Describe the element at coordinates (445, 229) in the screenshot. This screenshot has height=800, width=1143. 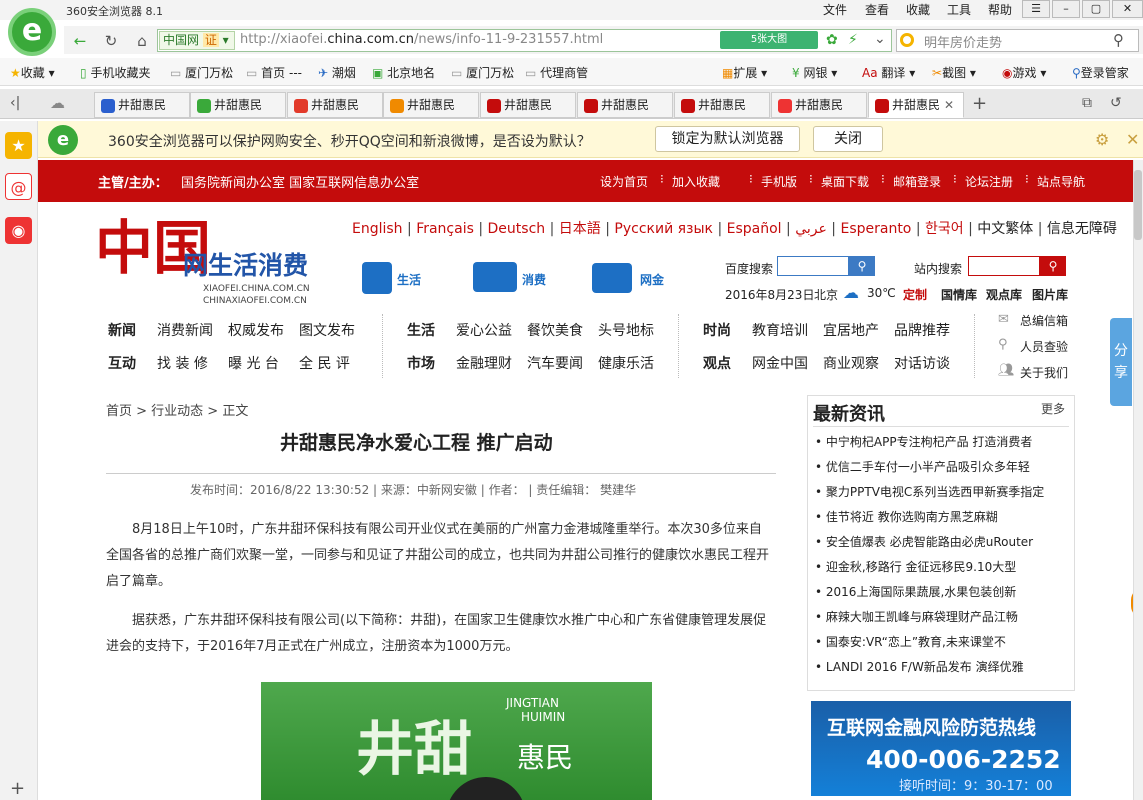
I see `language-link: Français` at that location.